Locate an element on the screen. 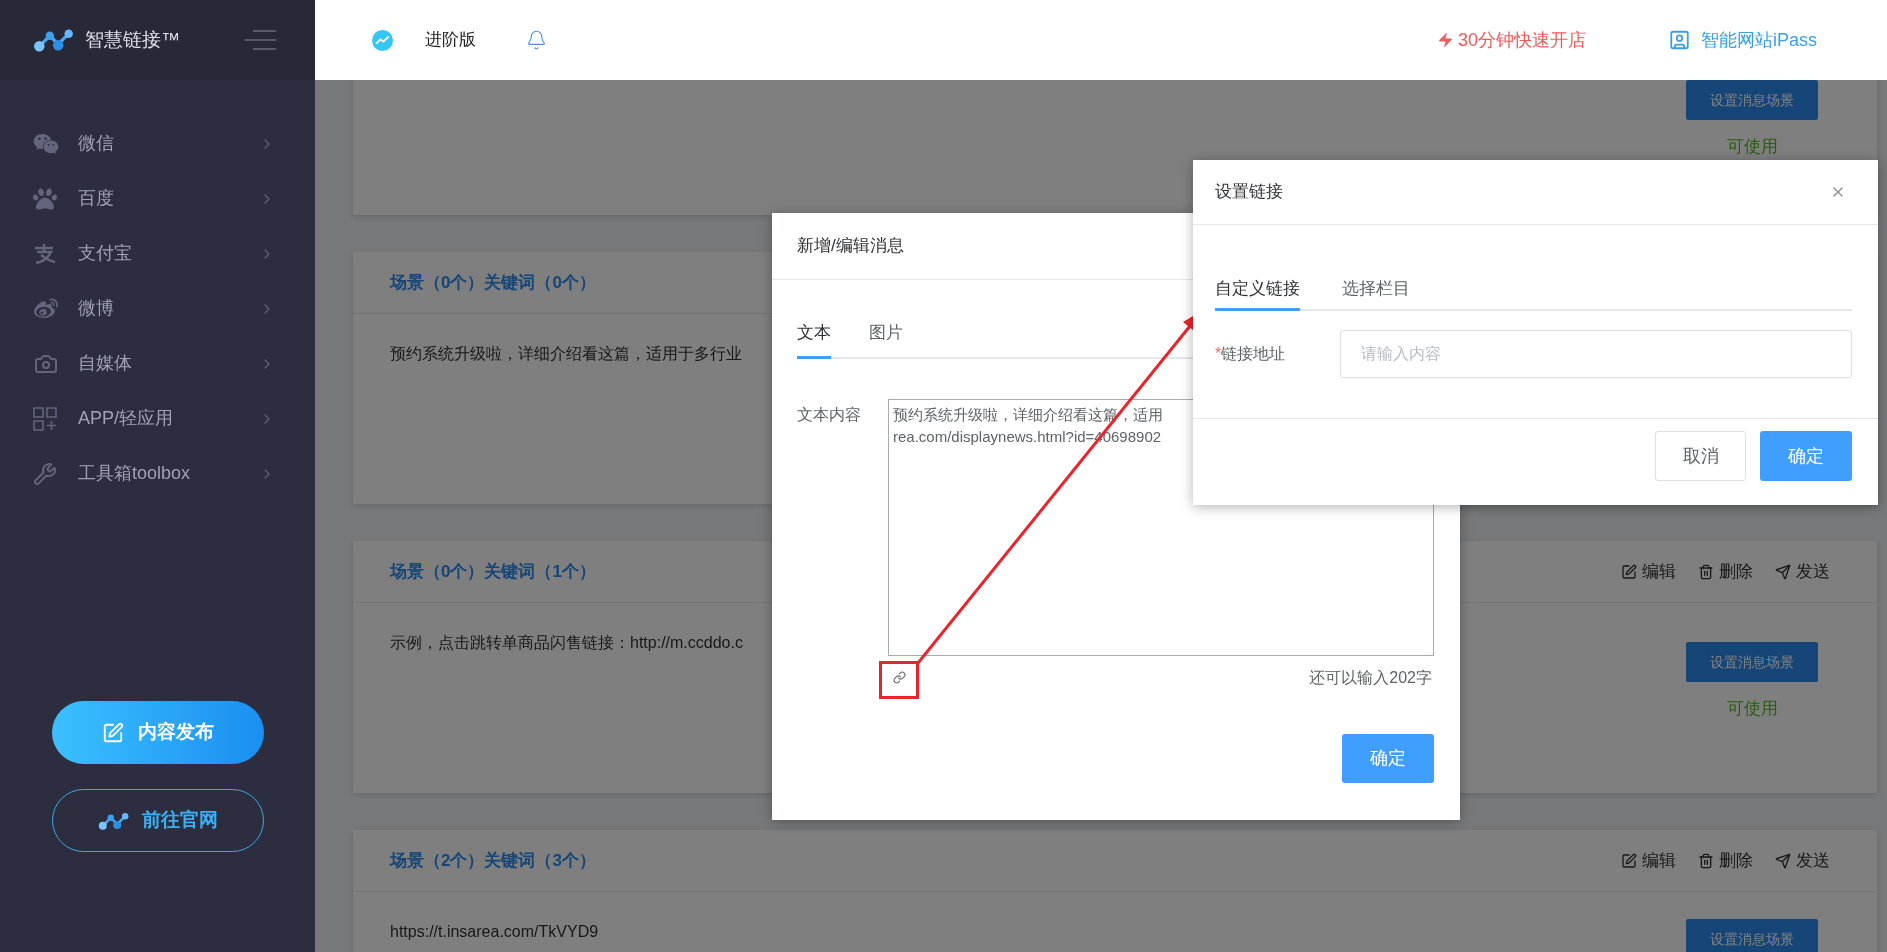  card-title: 场景（0个）关键词（1个） is located at coordinates (493, 571).